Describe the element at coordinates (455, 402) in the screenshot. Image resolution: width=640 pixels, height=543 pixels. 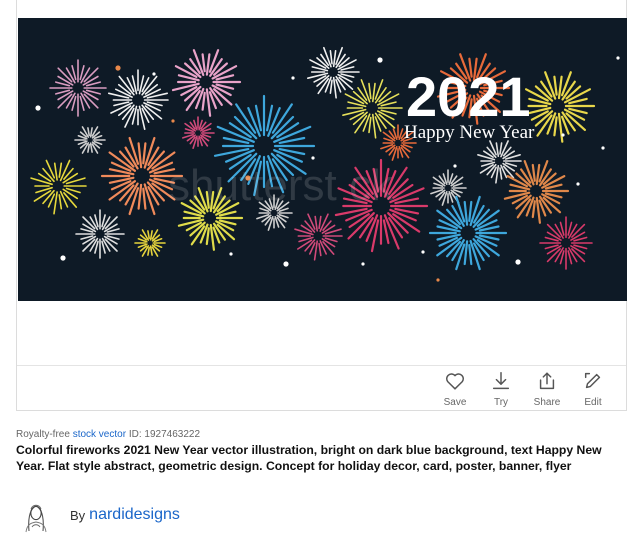
I see `save-label: Save` at that location.